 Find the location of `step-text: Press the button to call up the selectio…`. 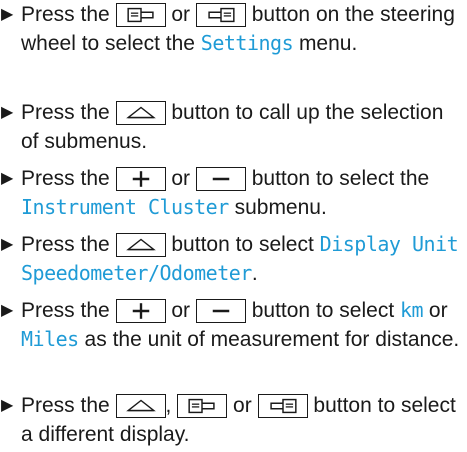

step-text: Press the button to call up the selectio… is located at coordinates (240, 127).